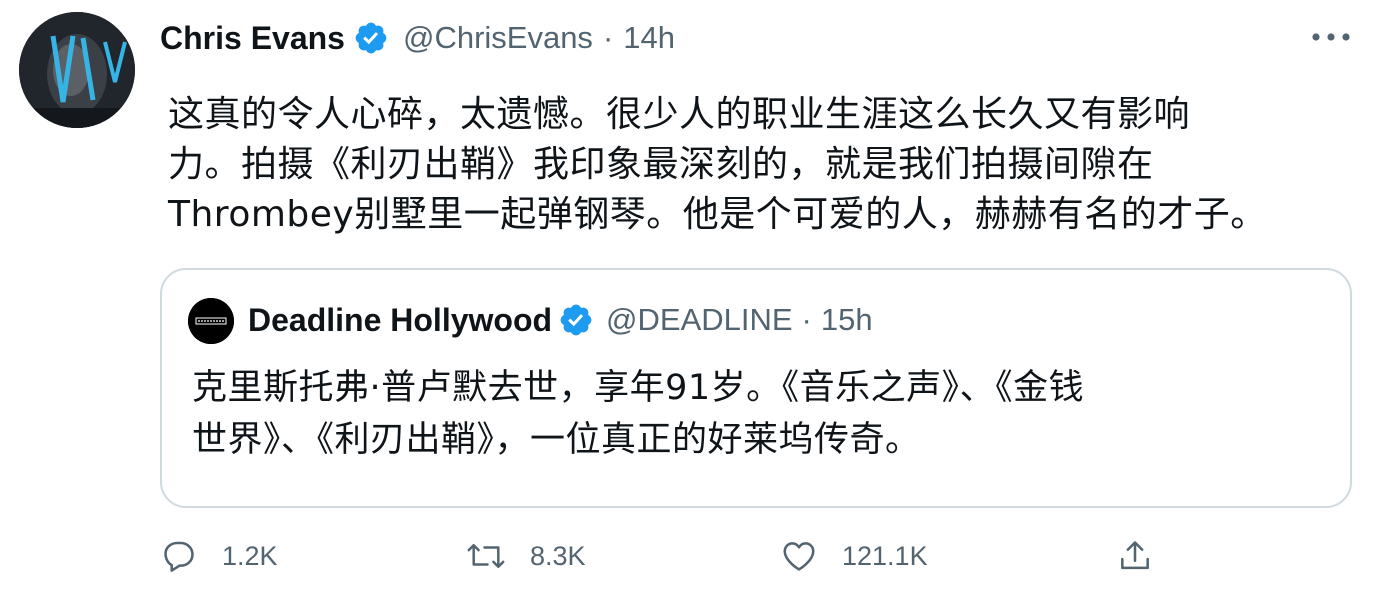 This screenshot has width=1382, height=598. I want to click on quoted-tweet-timestamp: 15h, so click(847, 320).